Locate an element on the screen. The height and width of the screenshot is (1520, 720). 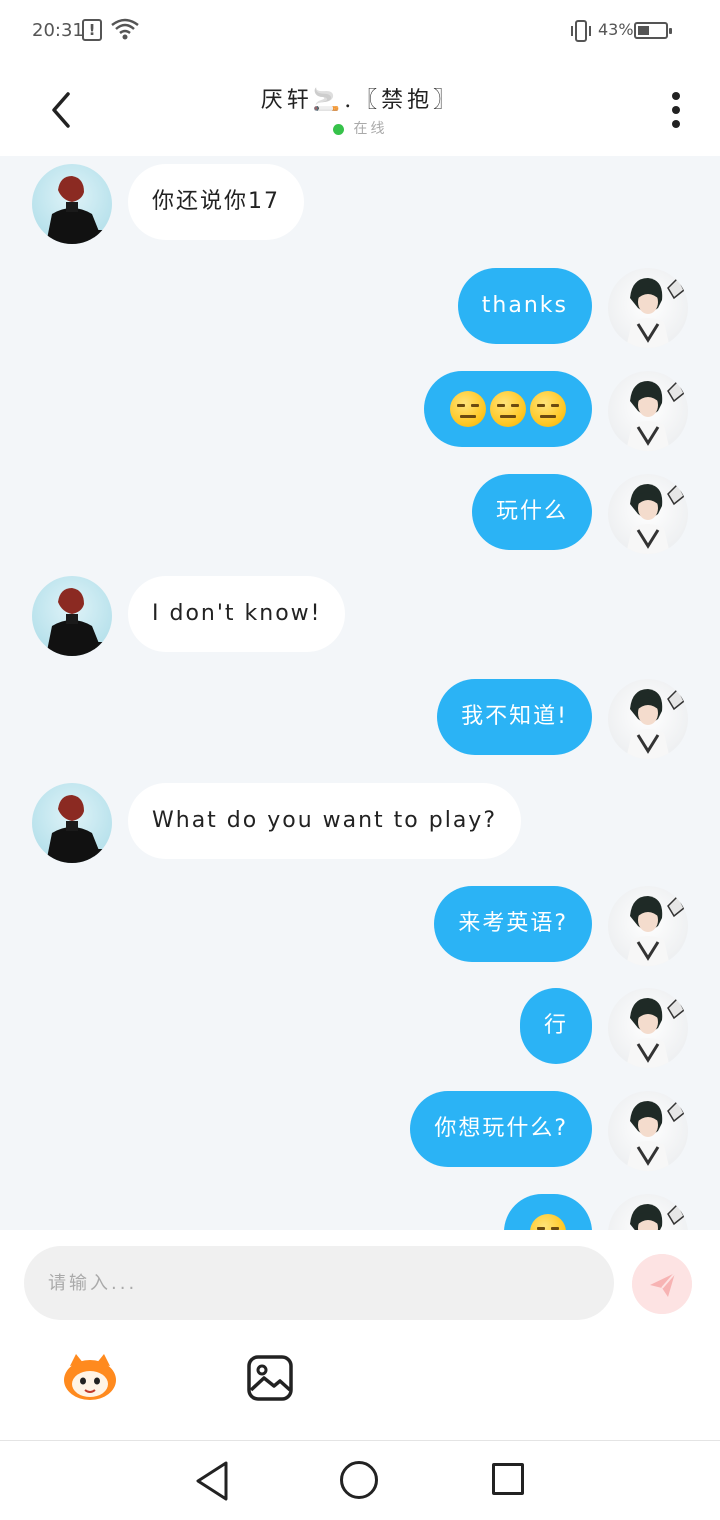
status-bar: 20:31 ! 43% is located at coordinates (360, 31).